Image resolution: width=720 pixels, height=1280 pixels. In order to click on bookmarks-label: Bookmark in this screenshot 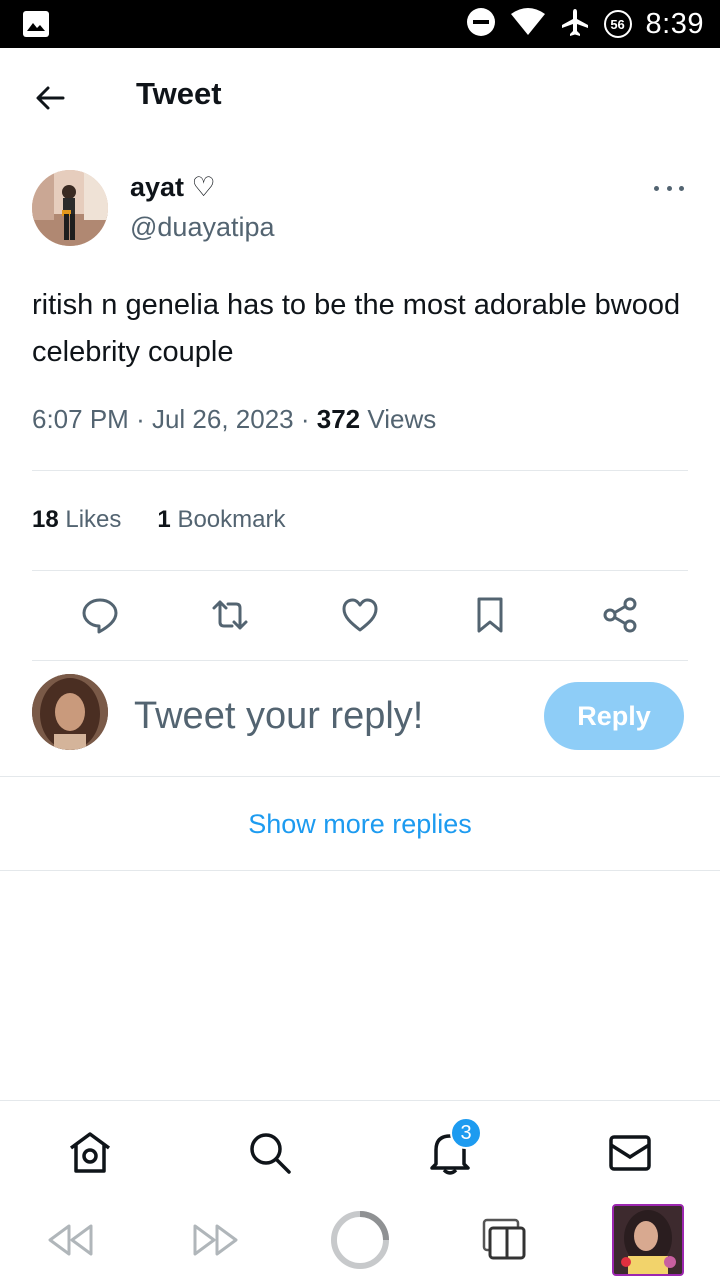, I will do `click(231, 519)`.